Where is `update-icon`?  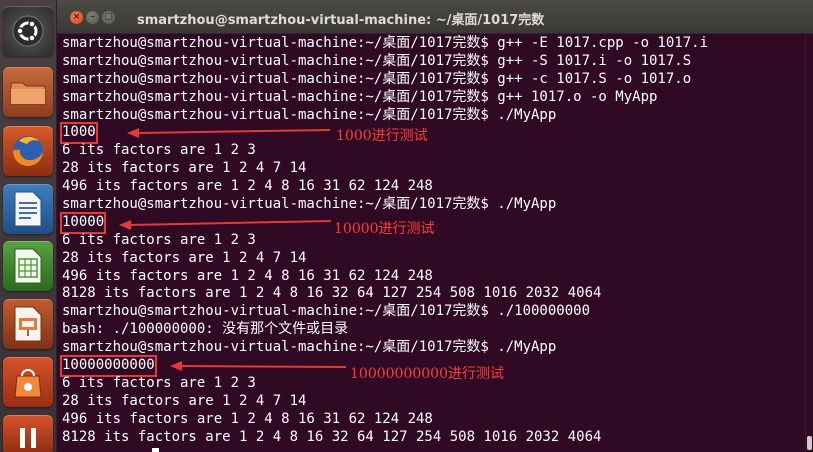 update-icon is located at coordinates (28, 438).